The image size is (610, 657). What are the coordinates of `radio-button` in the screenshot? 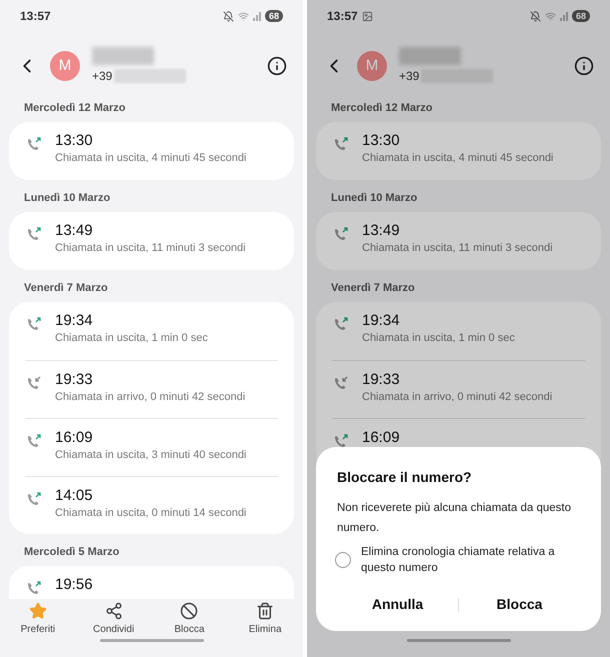 It's located at (343, 560).